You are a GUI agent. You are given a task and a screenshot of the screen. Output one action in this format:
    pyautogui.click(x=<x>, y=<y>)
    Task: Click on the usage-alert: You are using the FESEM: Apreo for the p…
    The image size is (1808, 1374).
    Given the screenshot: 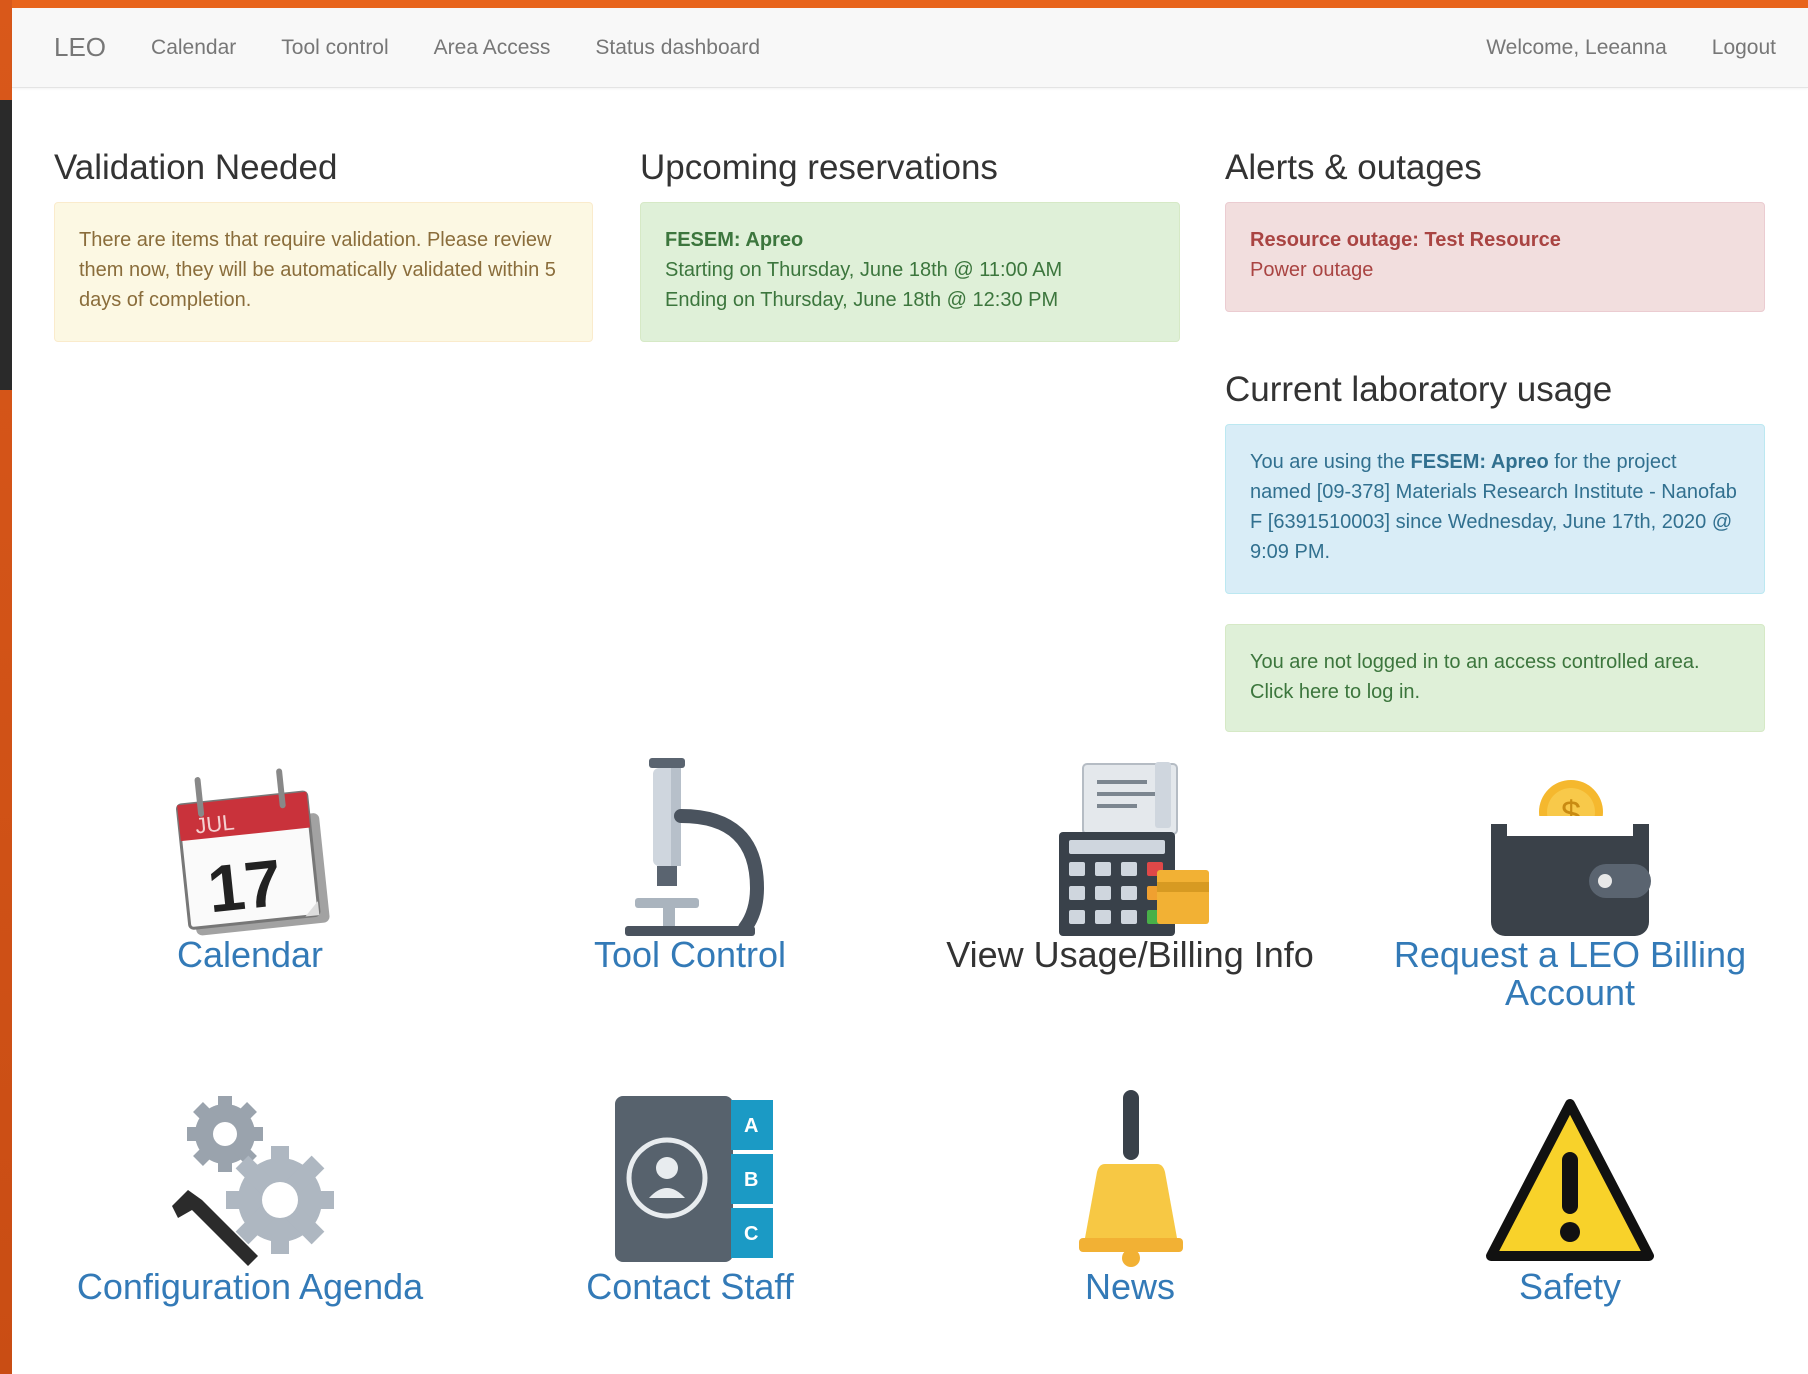 What is the action you would take?
    pyautogui.click(x=1495, y=509)
    